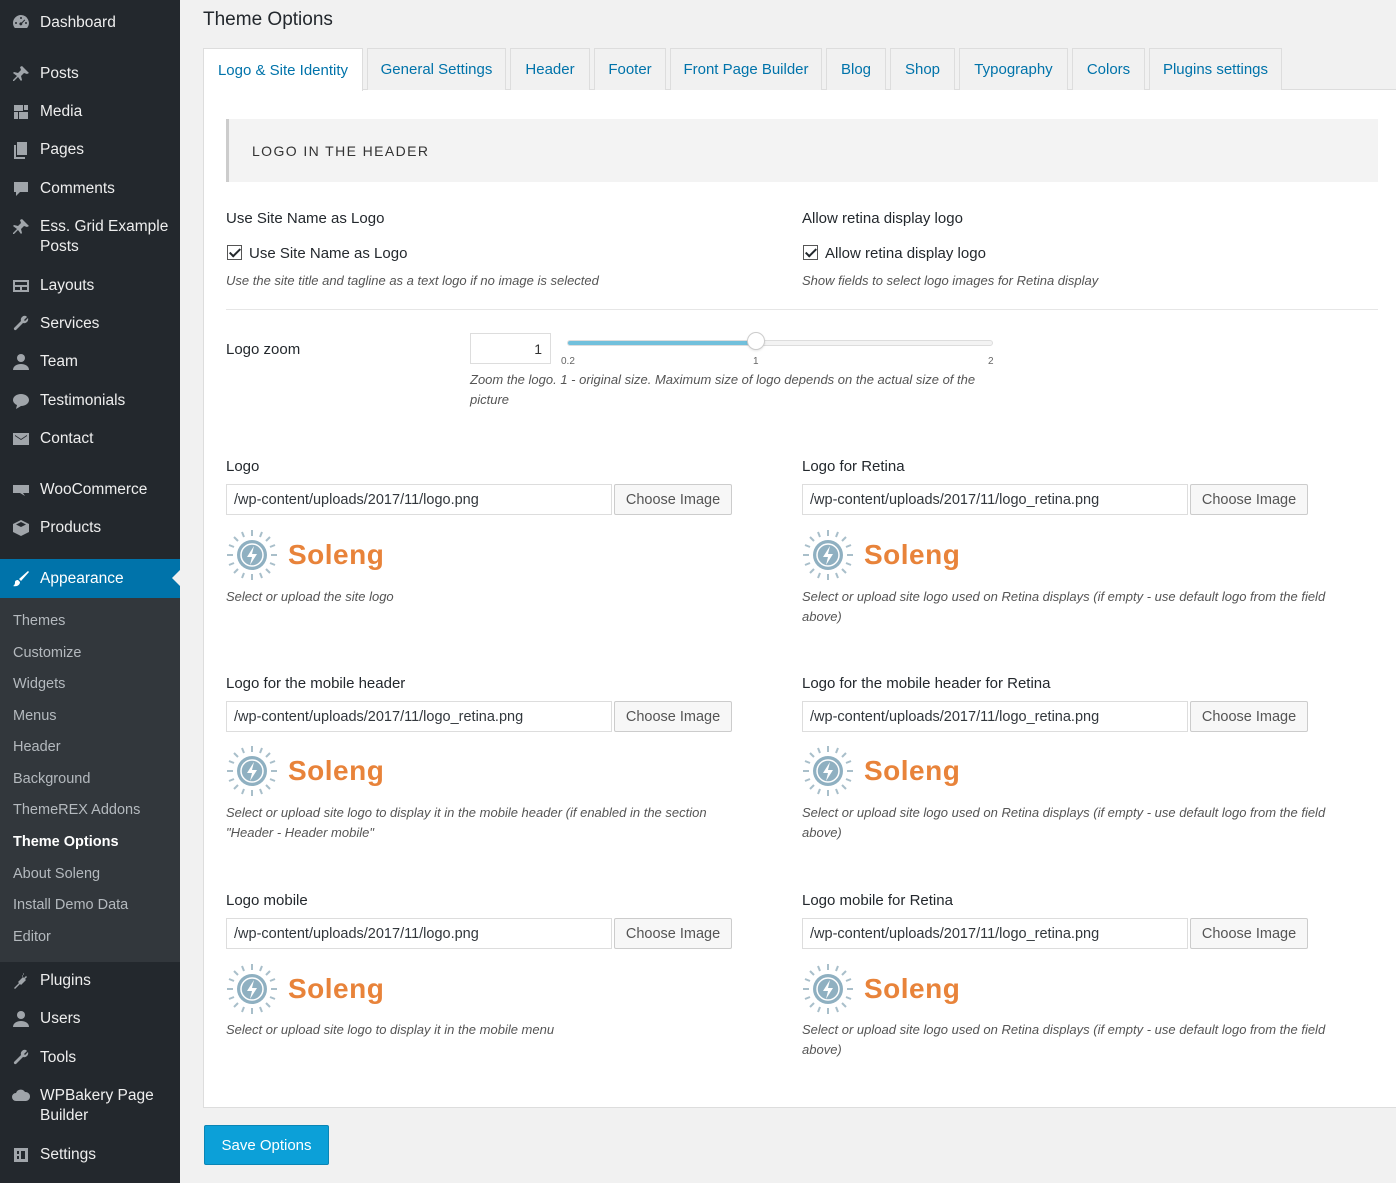 The height and width of the screenshot is (1183, 1396). What do you see at coordinates (90, 1058) in the screenshot?
I see `sidebar-item-tools: Tools` at bounding box center [90, 1058].